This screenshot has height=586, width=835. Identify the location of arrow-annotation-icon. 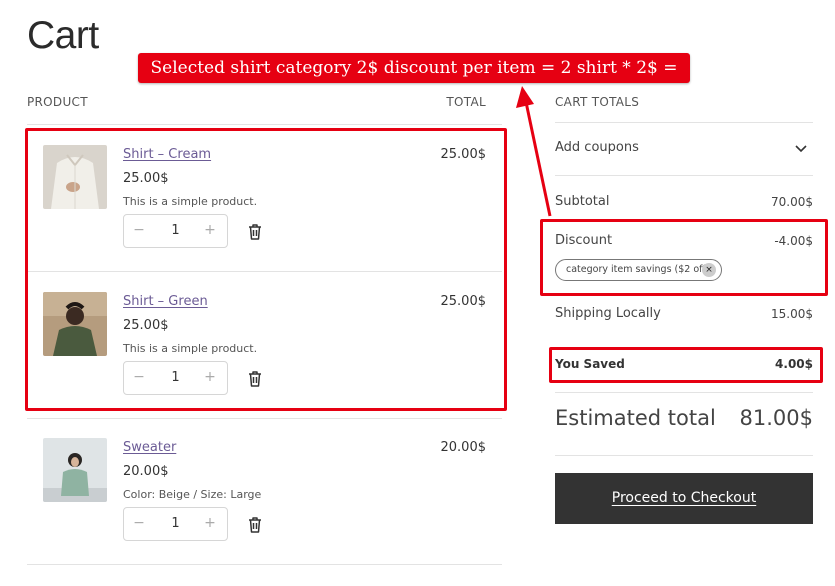
(534, 151).